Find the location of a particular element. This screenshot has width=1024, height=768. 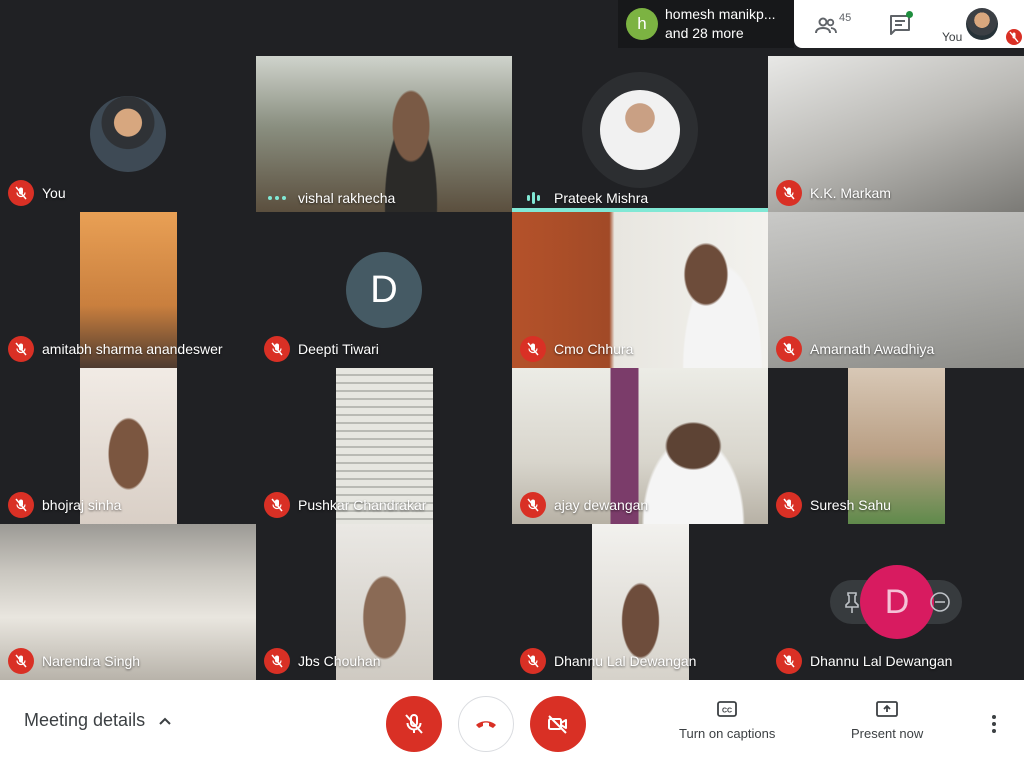

participant-label: bhojraj sinha is located at coordinates (64, 505).